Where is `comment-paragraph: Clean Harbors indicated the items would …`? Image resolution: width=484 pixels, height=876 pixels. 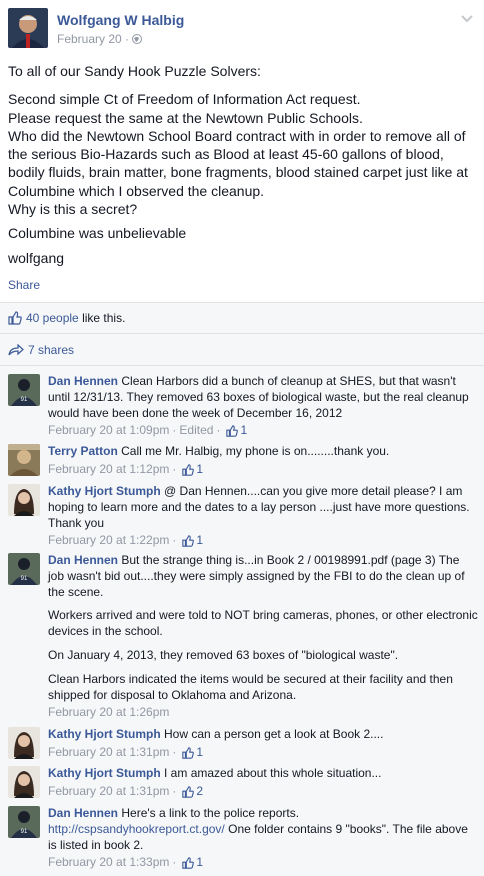 comment-paragraph: Clean Harbors indicated the items would … is located at coordinates (250, 686).